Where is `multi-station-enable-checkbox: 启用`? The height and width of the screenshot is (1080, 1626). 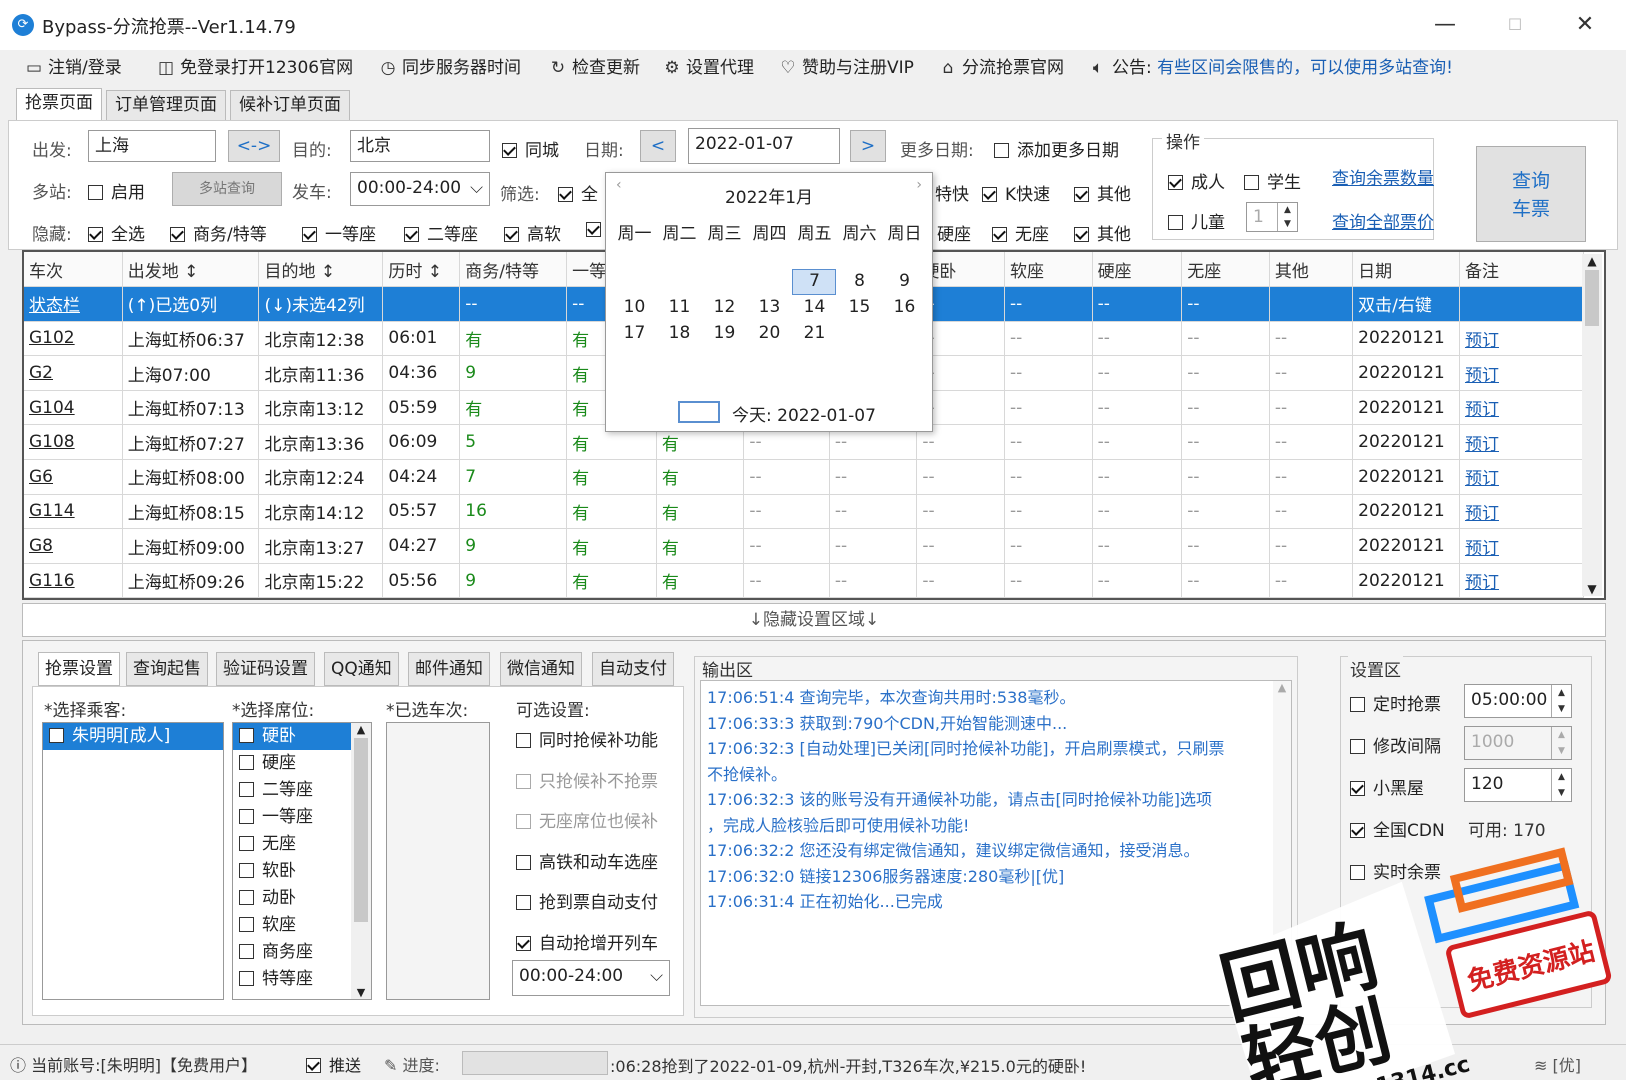
multi-station-enable-checkbox: 启用 is located at coordinates (116, 190).